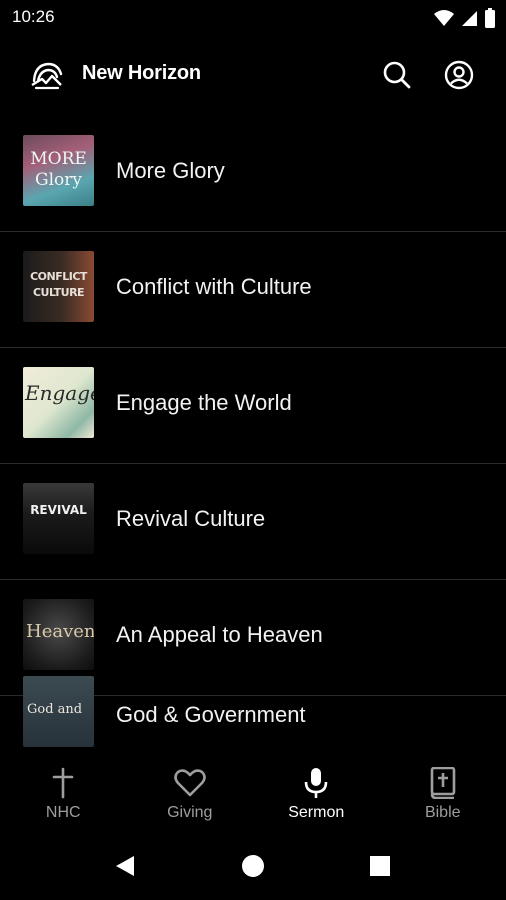  What do you see at coordinates (58, 518) in the screenshot?
I see `sermon-thumbnail: REVIVAL` at bounding box center [58, 518].